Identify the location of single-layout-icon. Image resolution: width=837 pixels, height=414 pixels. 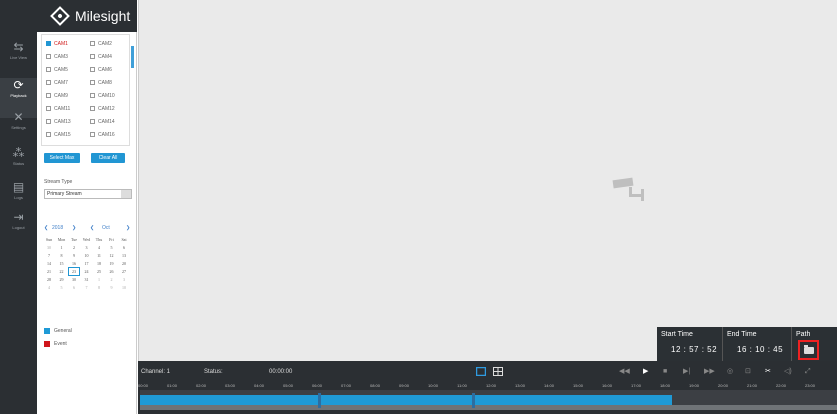
(481, 371).